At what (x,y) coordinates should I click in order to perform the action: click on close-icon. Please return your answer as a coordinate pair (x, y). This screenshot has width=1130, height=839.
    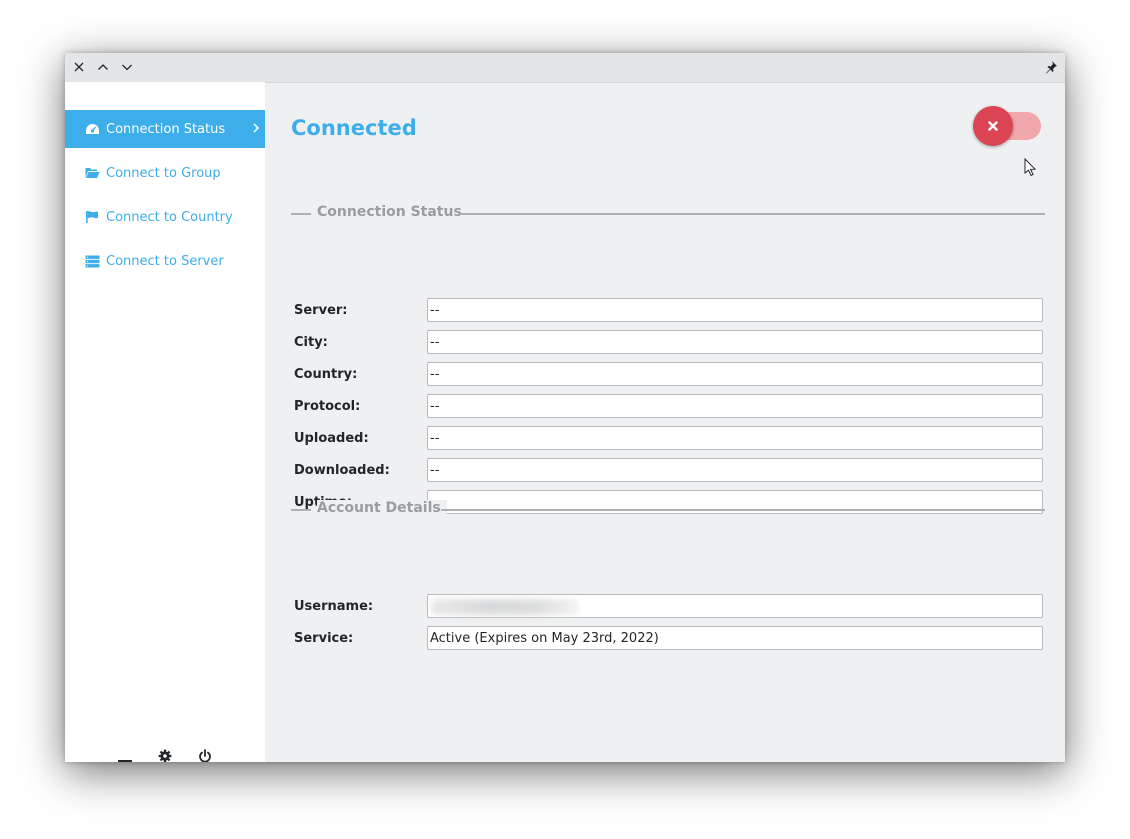
    Looking at the image, I should click on (79, 67).